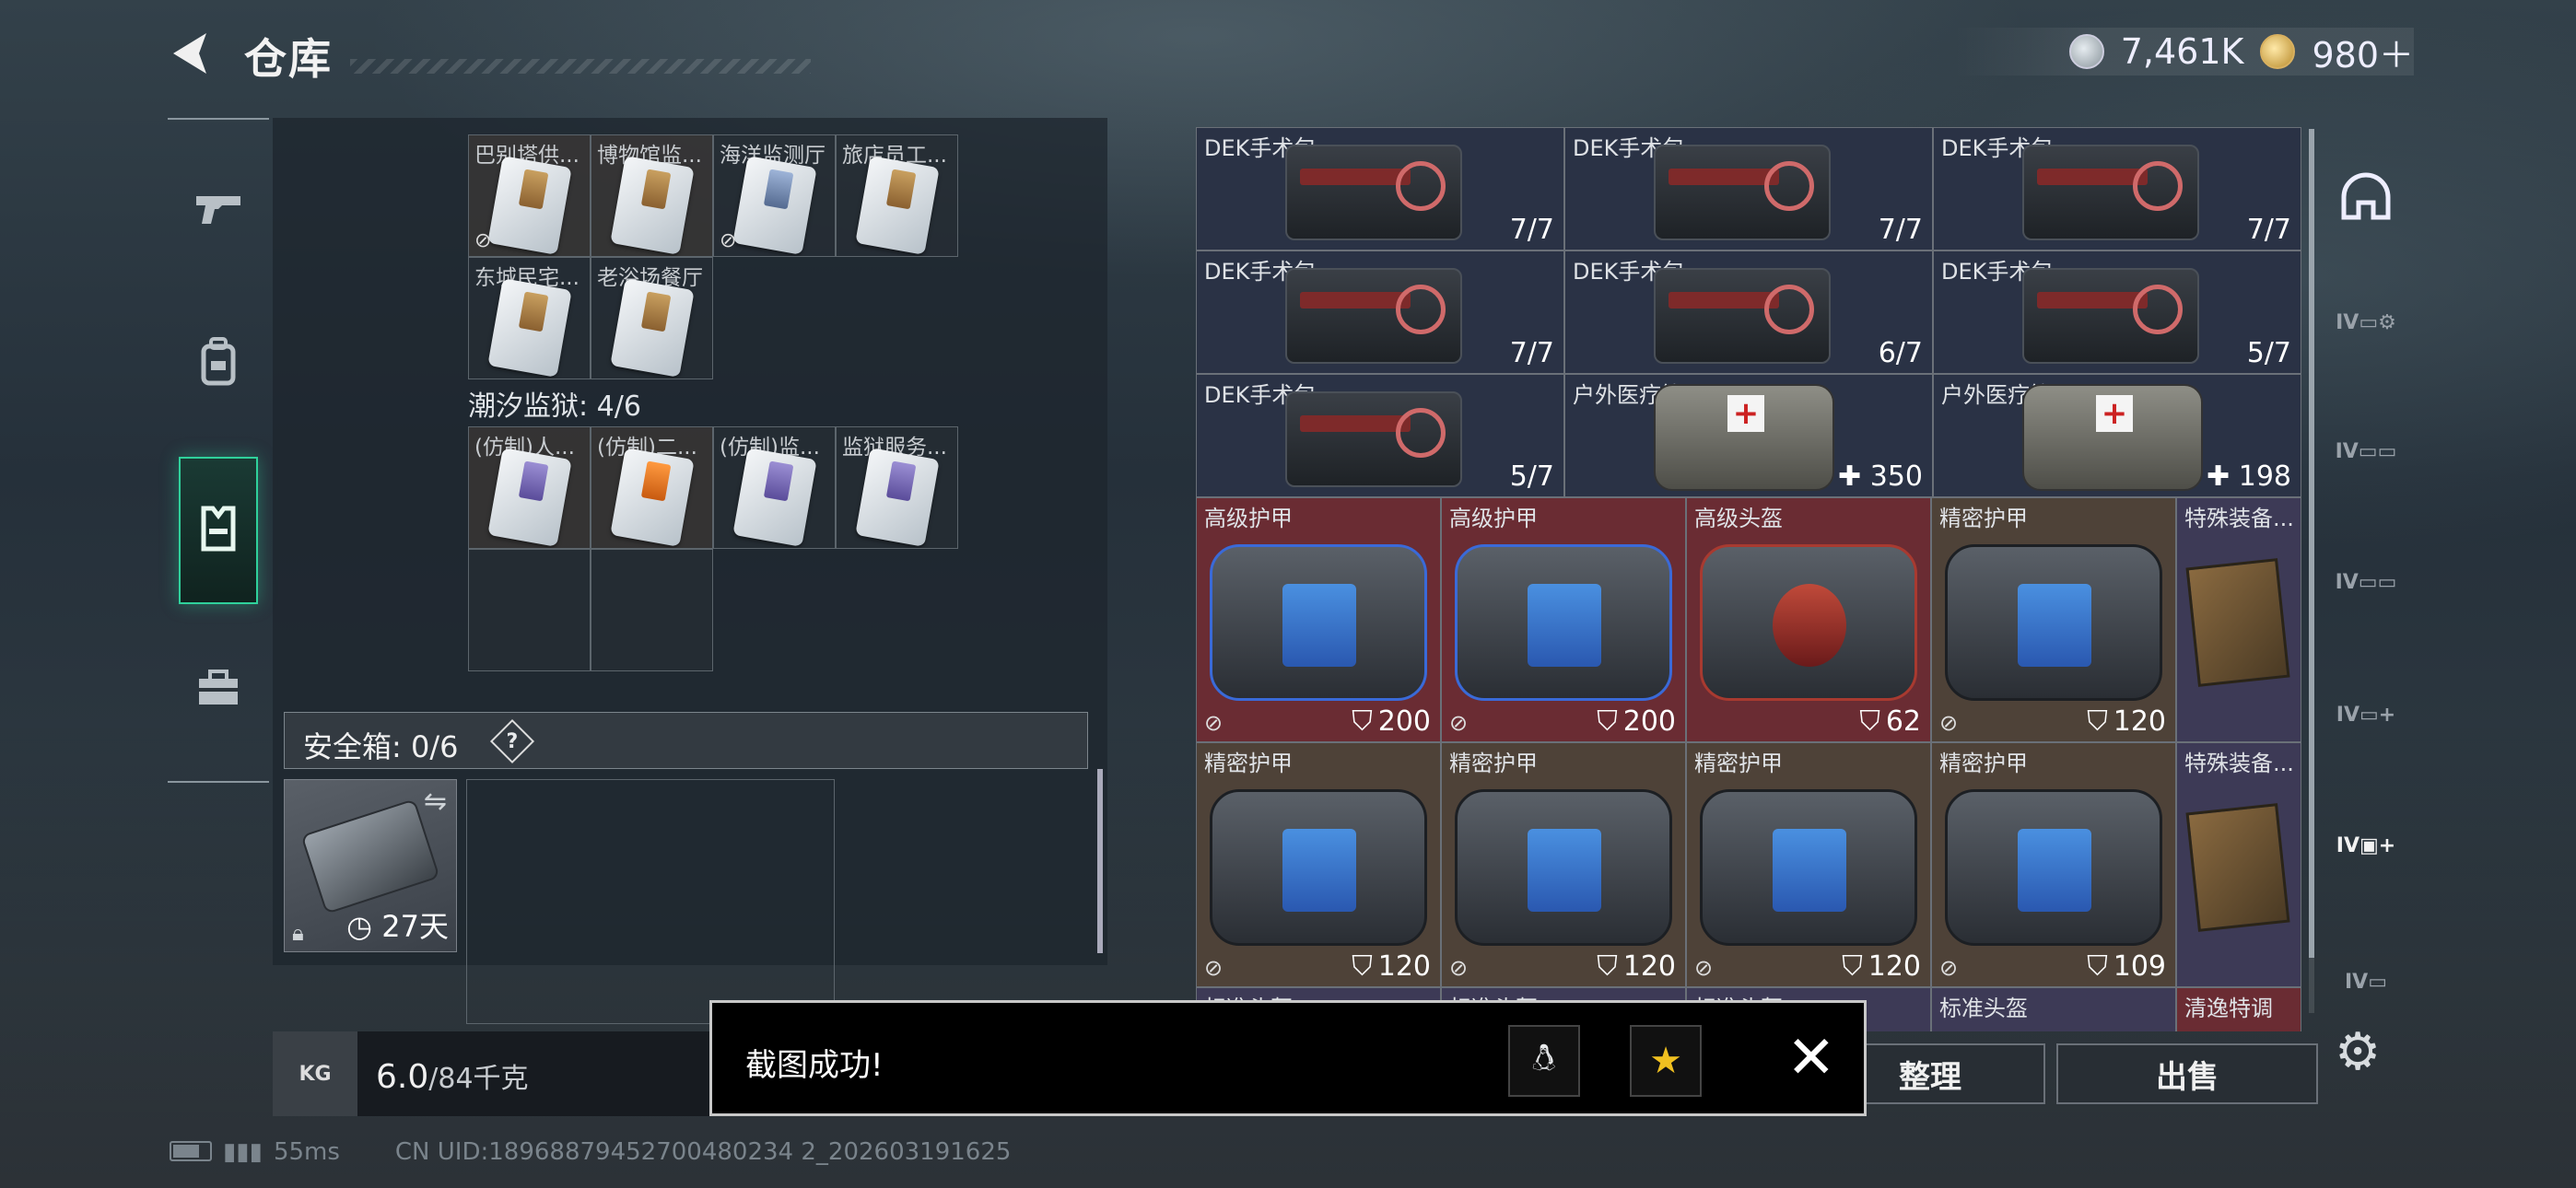 The image size is (2576, 1188). I want to click on sell-button: 出售, so click(2187, 1073).